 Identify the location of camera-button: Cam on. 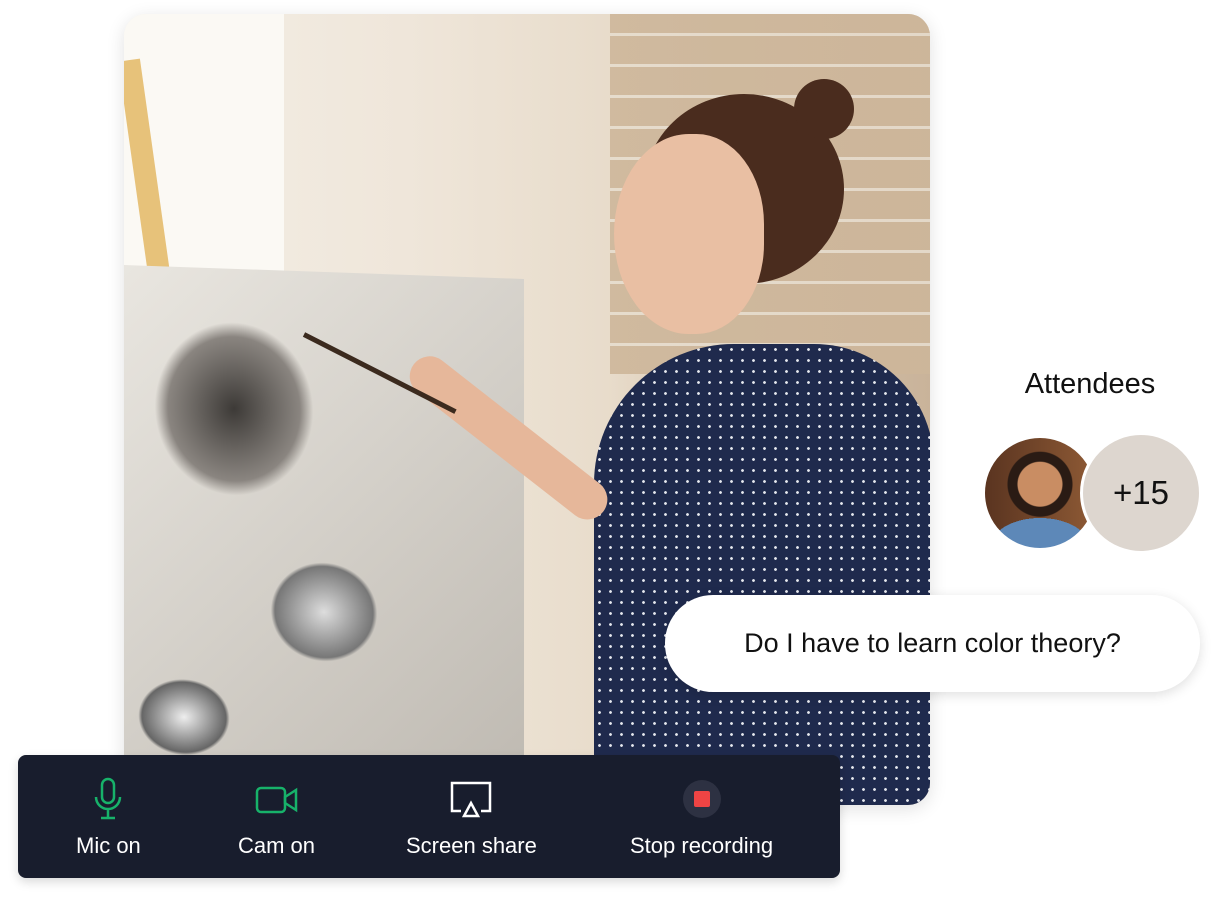
(276, 818).